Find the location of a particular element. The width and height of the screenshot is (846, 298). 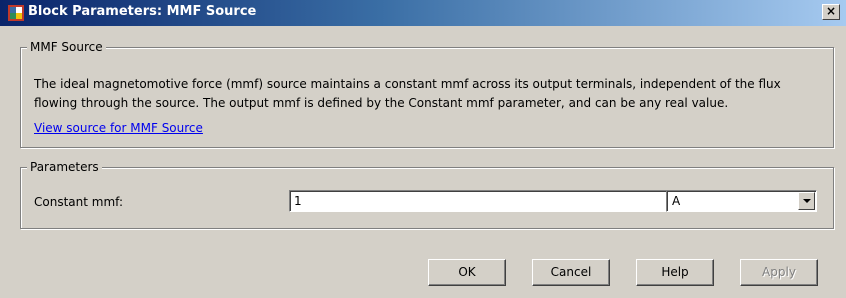

close-button: × is located at coordinates (831, 12).